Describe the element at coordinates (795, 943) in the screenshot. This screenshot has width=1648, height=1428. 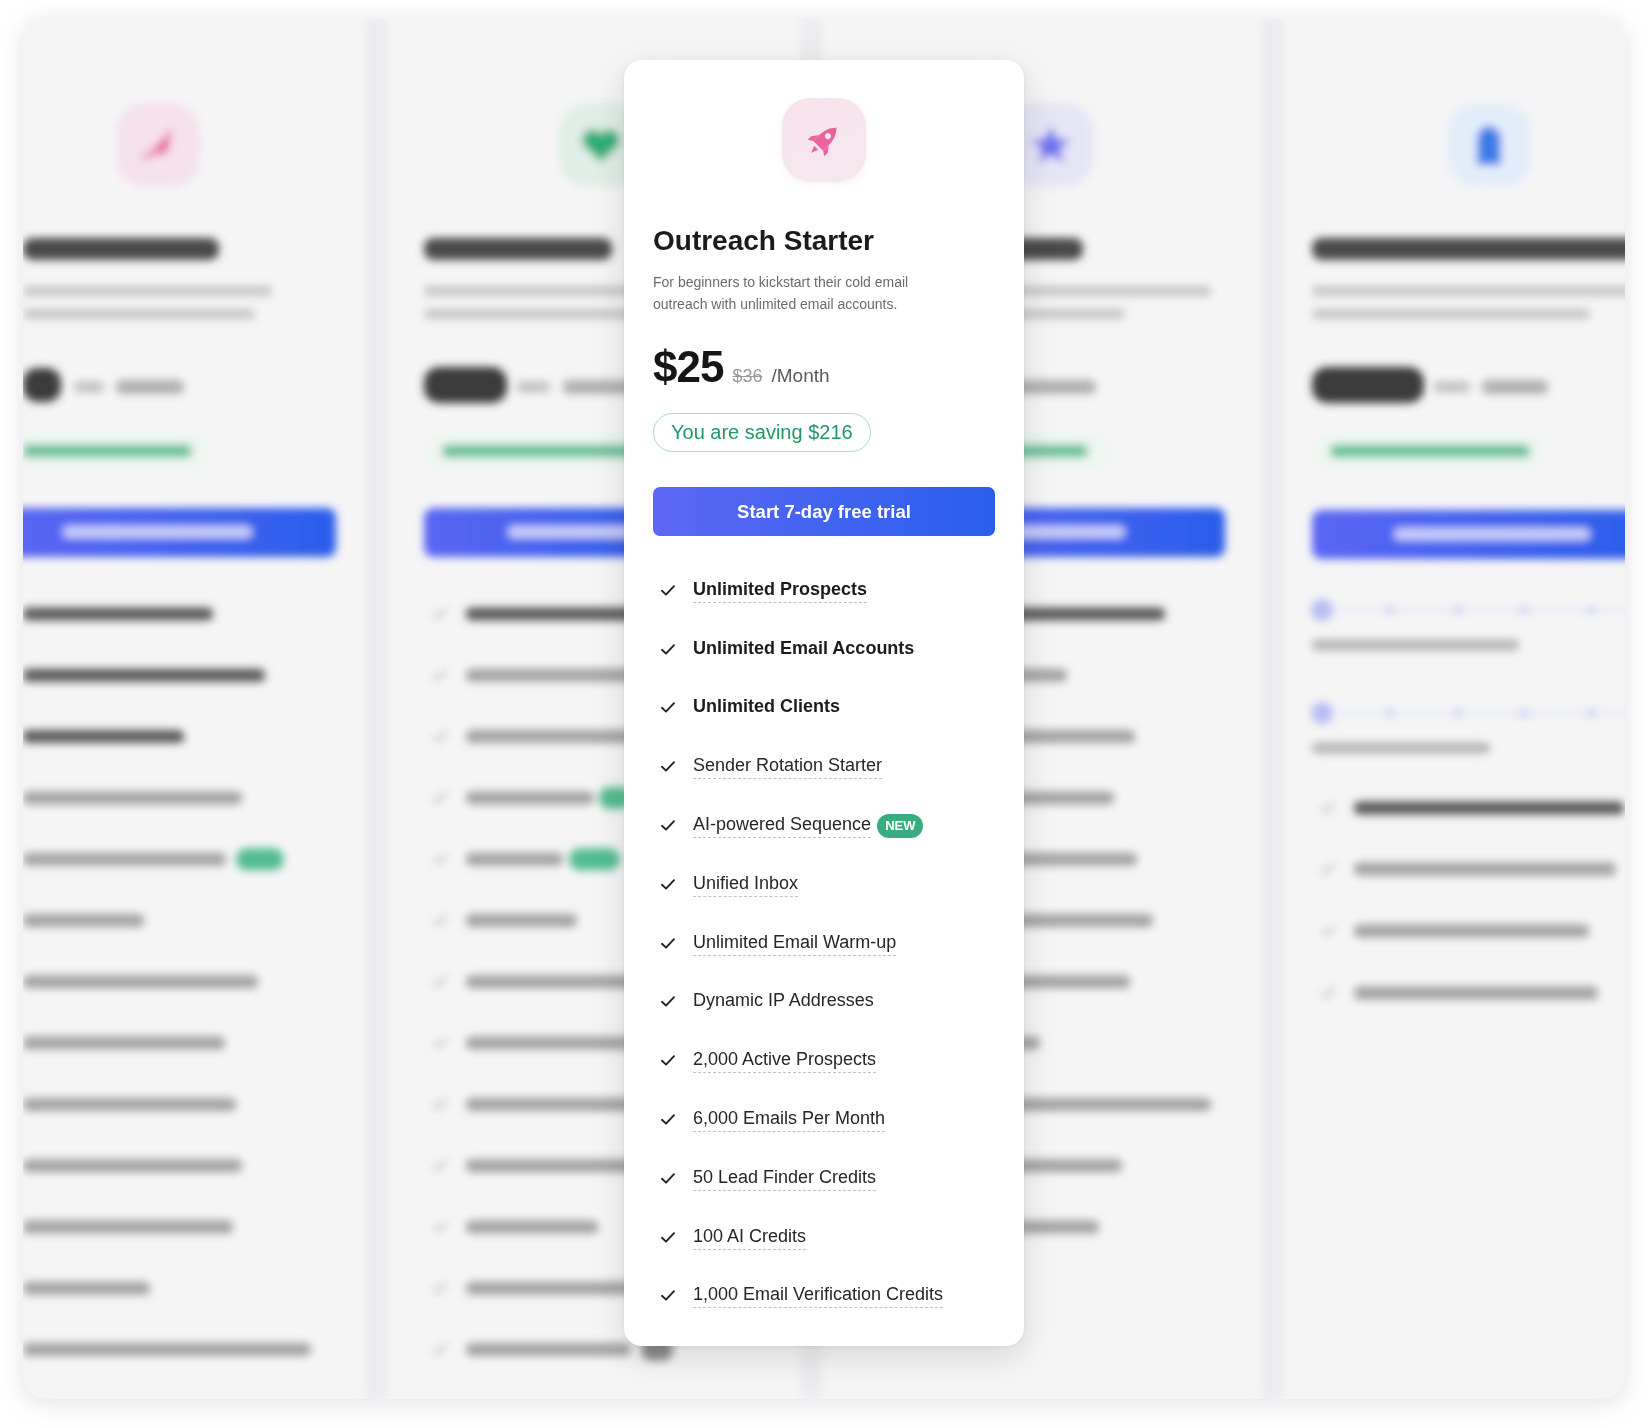
I see `feature-label: Unlimited Email Warm-up` at that location.